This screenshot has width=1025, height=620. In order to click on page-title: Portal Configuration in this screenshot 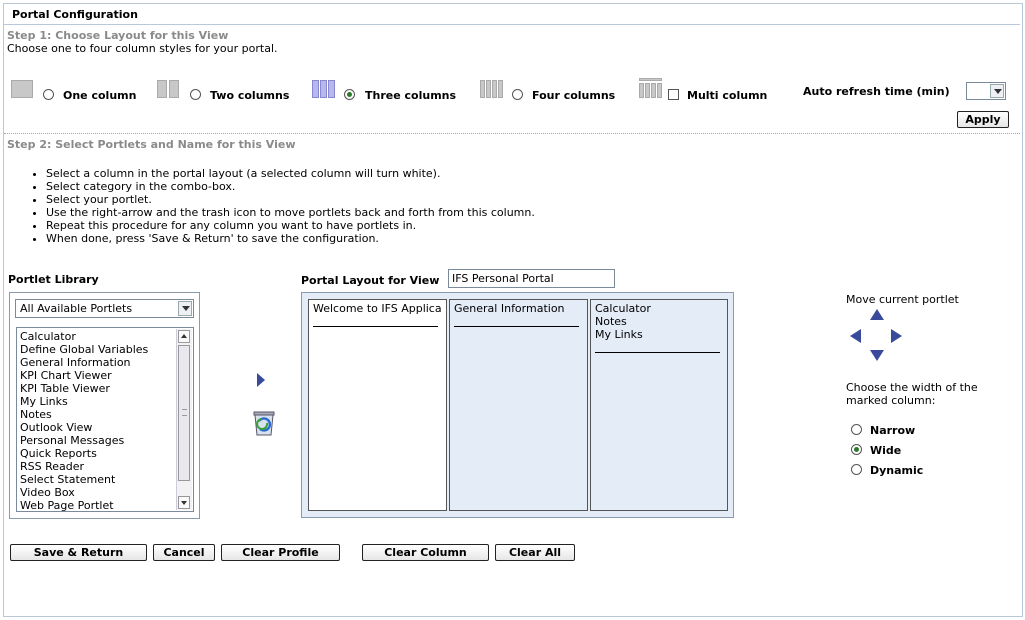, I will do `click(75, 14)`.